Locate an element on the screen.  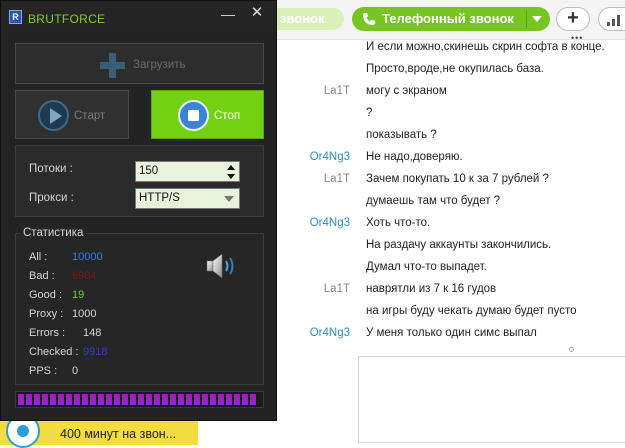
close-button: ✕ is located at coordinates (257, 13).